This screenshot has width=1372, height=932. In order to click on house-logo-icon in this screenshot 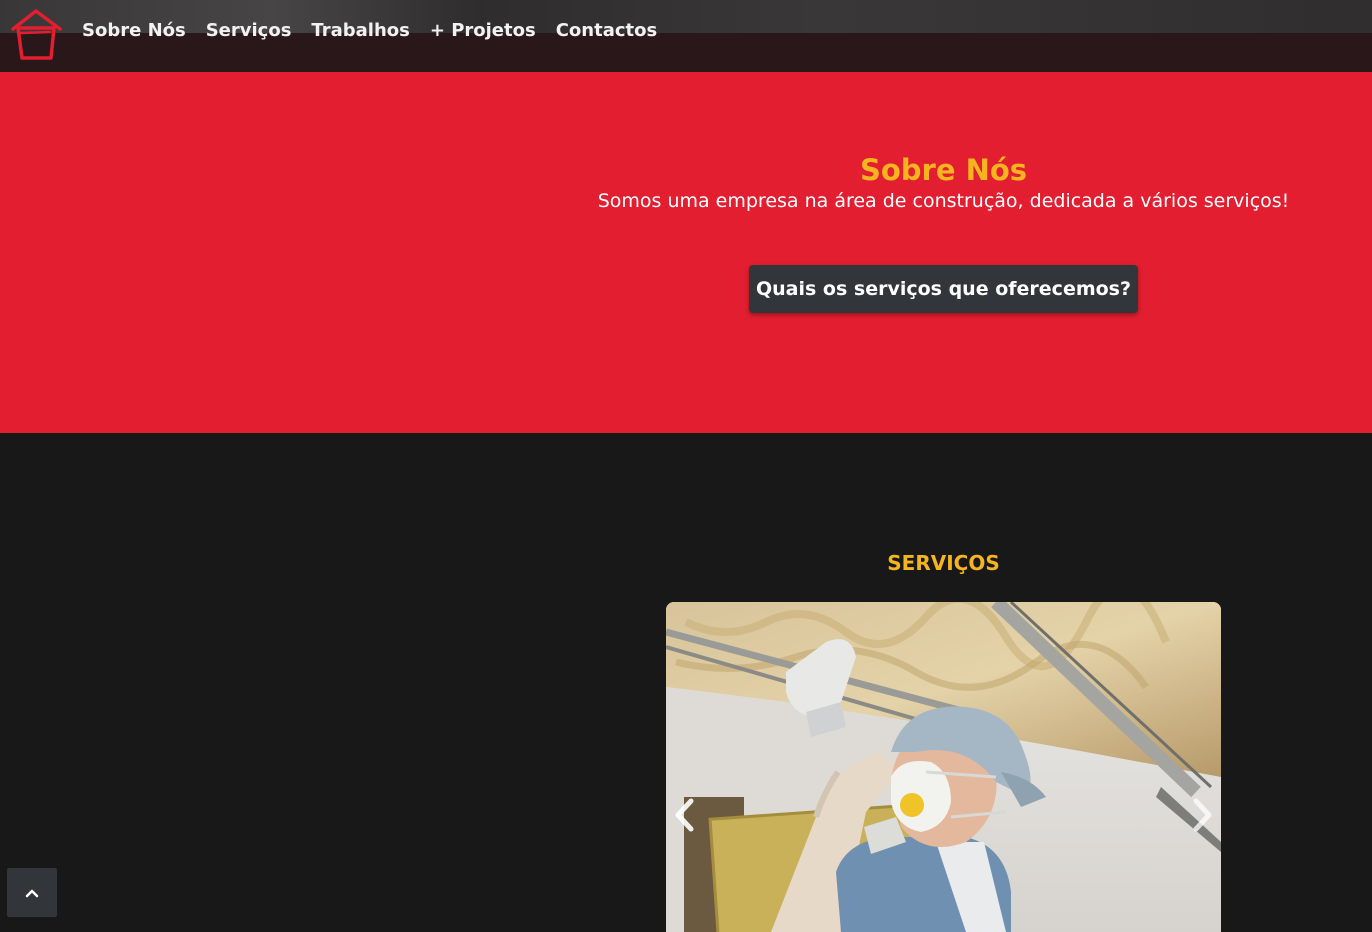, I will do `click(36, 35)`.